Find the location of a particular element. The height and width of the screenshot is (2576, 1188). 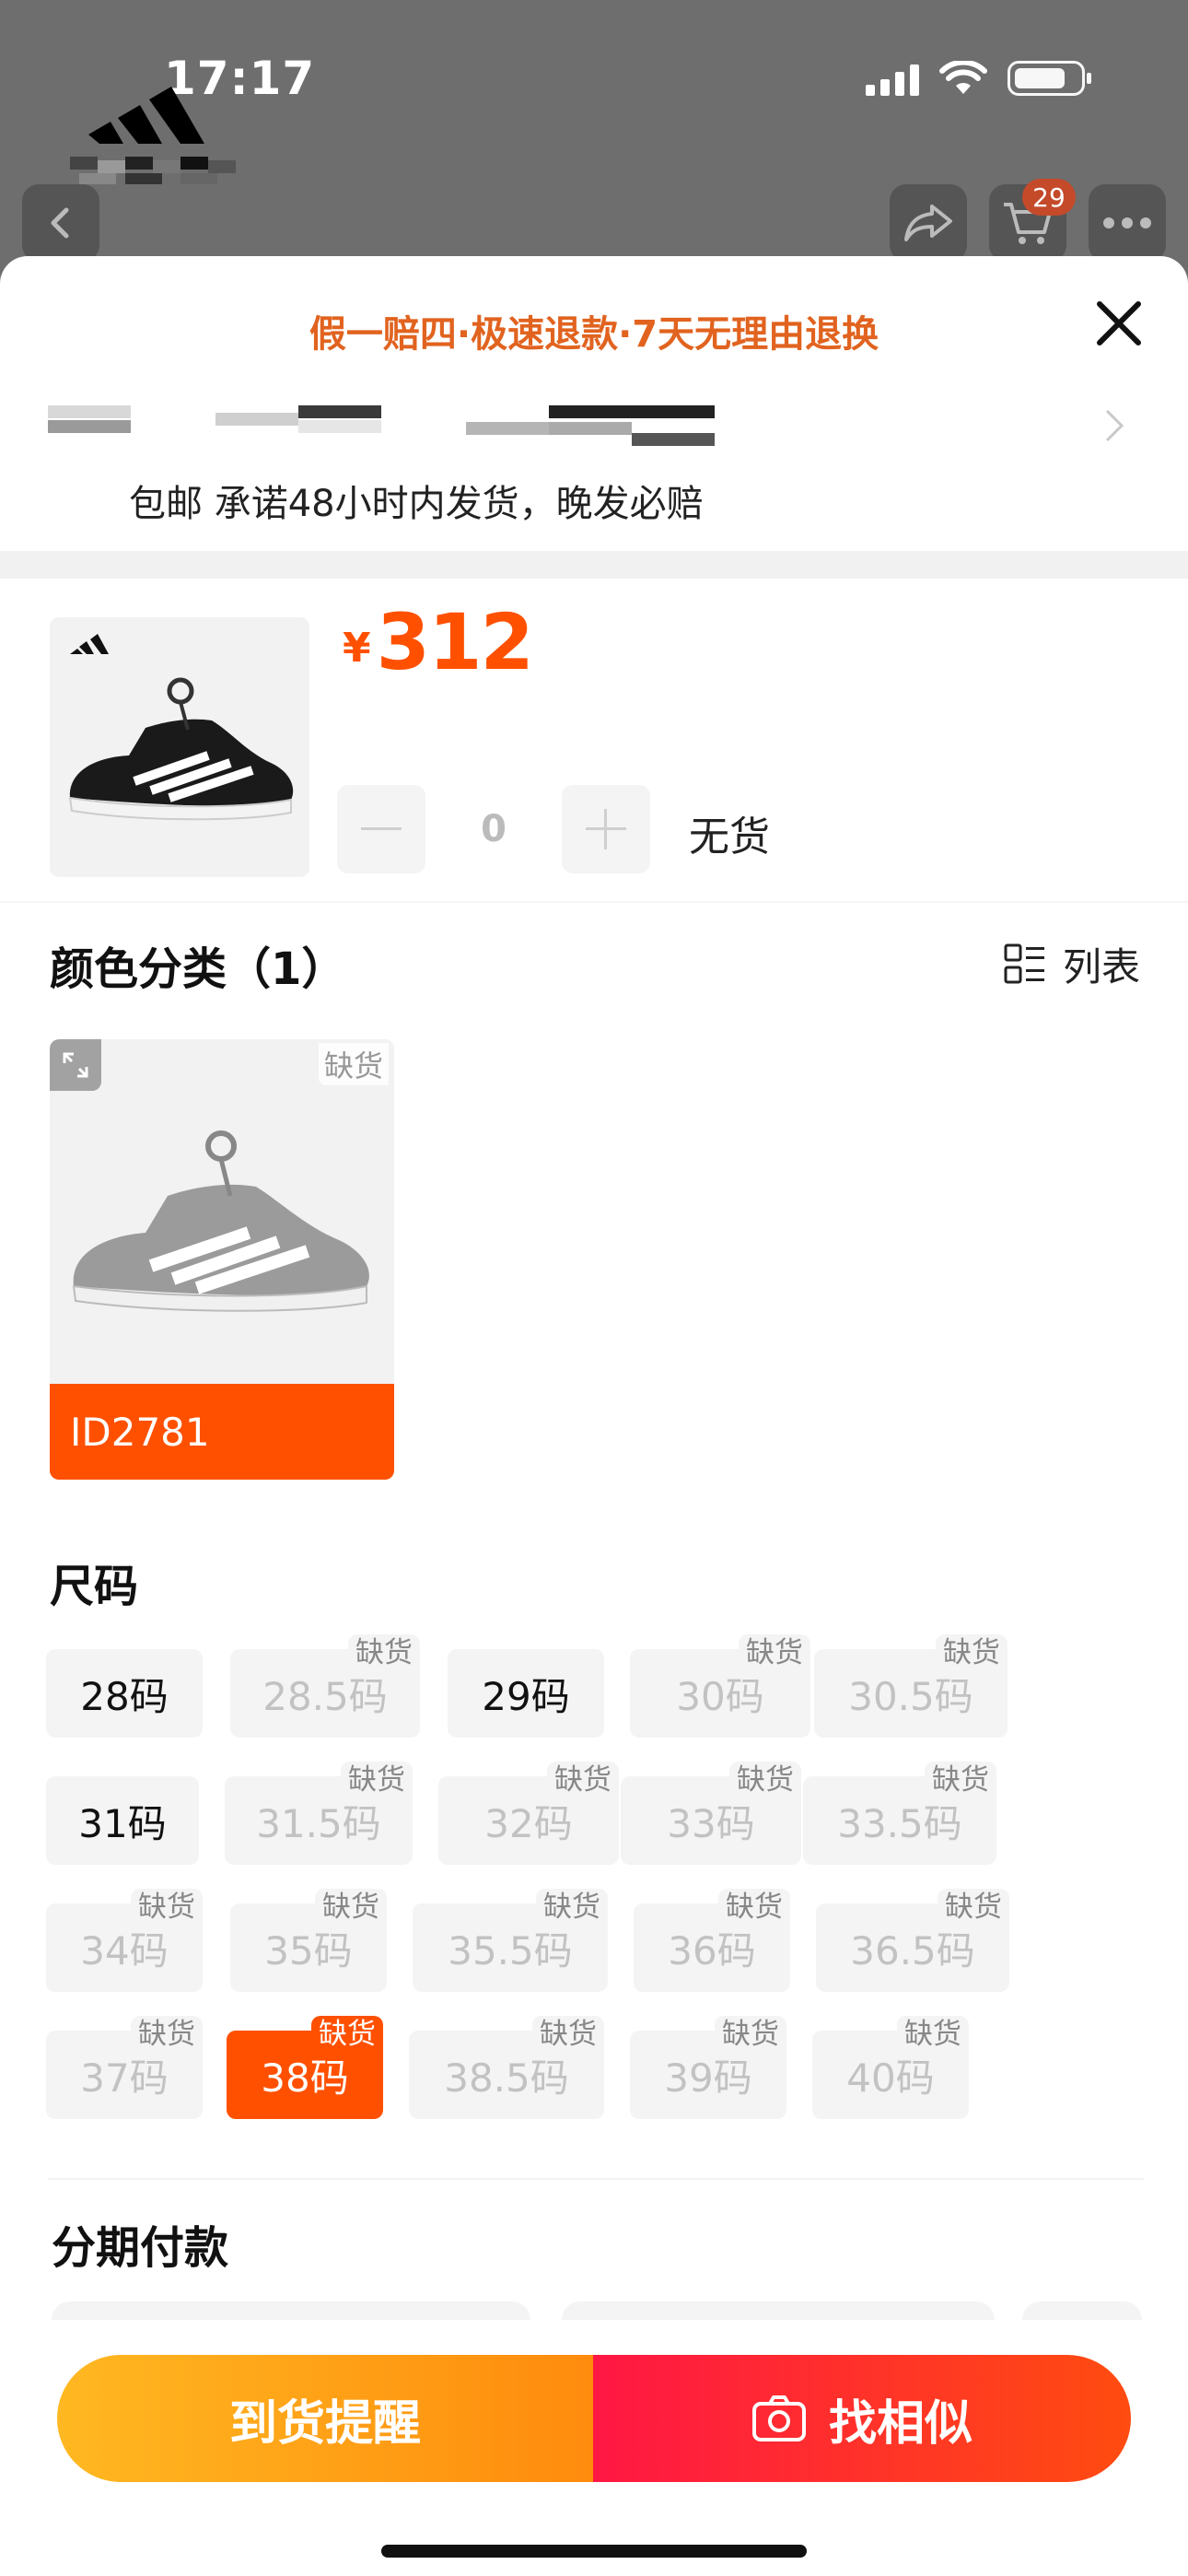

size-option: 37码 缺货 is located at coordinates (124, 2067).